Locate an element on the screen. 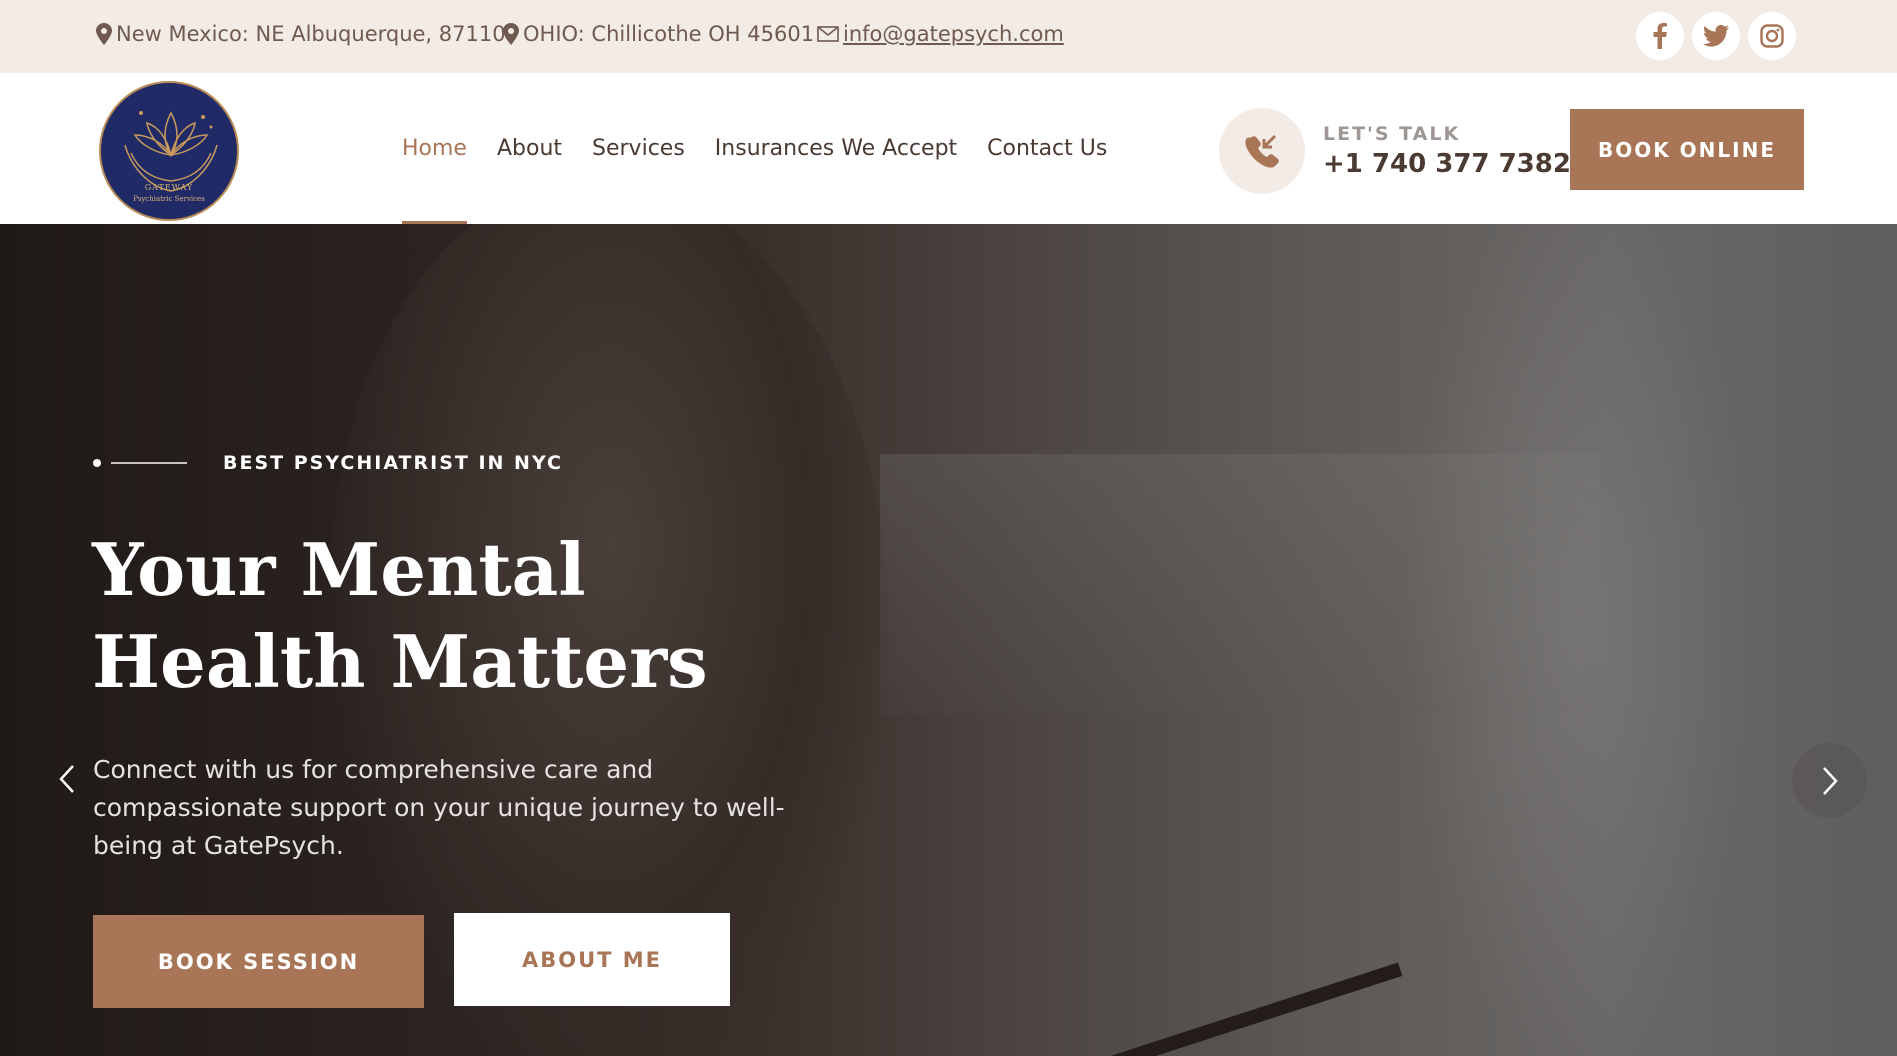 The image size is (1897, 1056). nav-item-services: Services is located at coordinates (638, 148).